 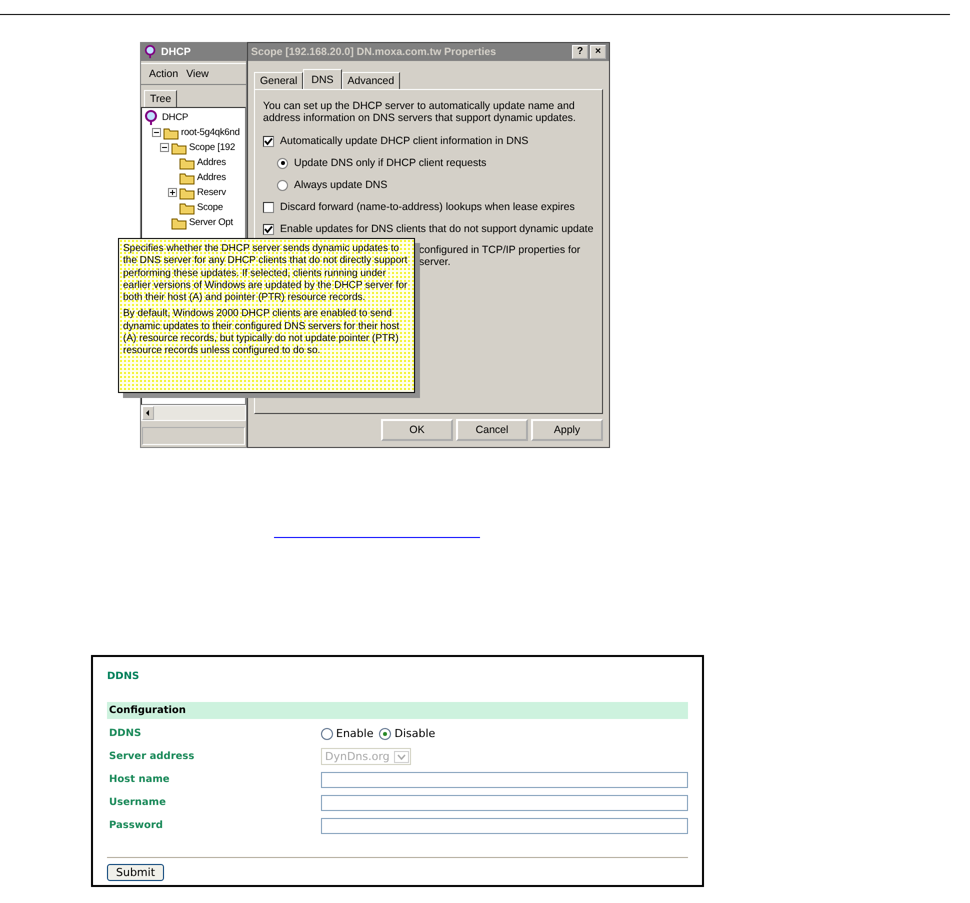 I want to click on field-label: Host name, so click(x=139, y=779).